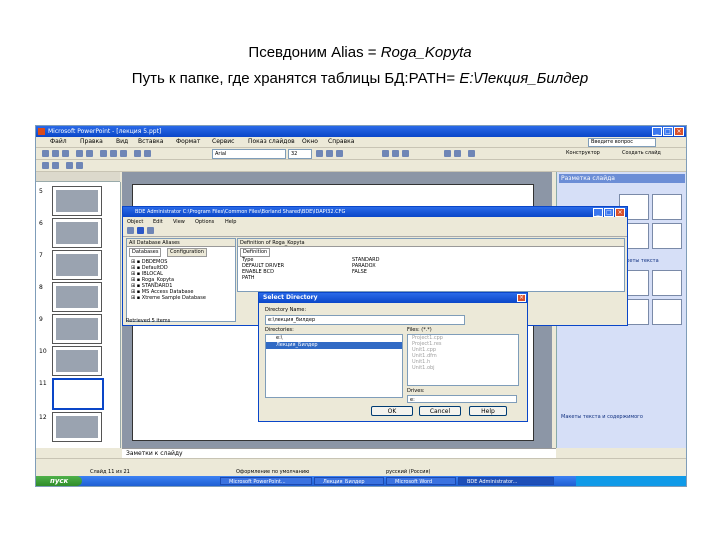 The image size is (720, 540). What do you see at coordinates (45, 153) in the screenshot?
I see `new-icon` at bounding box center [45, 153].